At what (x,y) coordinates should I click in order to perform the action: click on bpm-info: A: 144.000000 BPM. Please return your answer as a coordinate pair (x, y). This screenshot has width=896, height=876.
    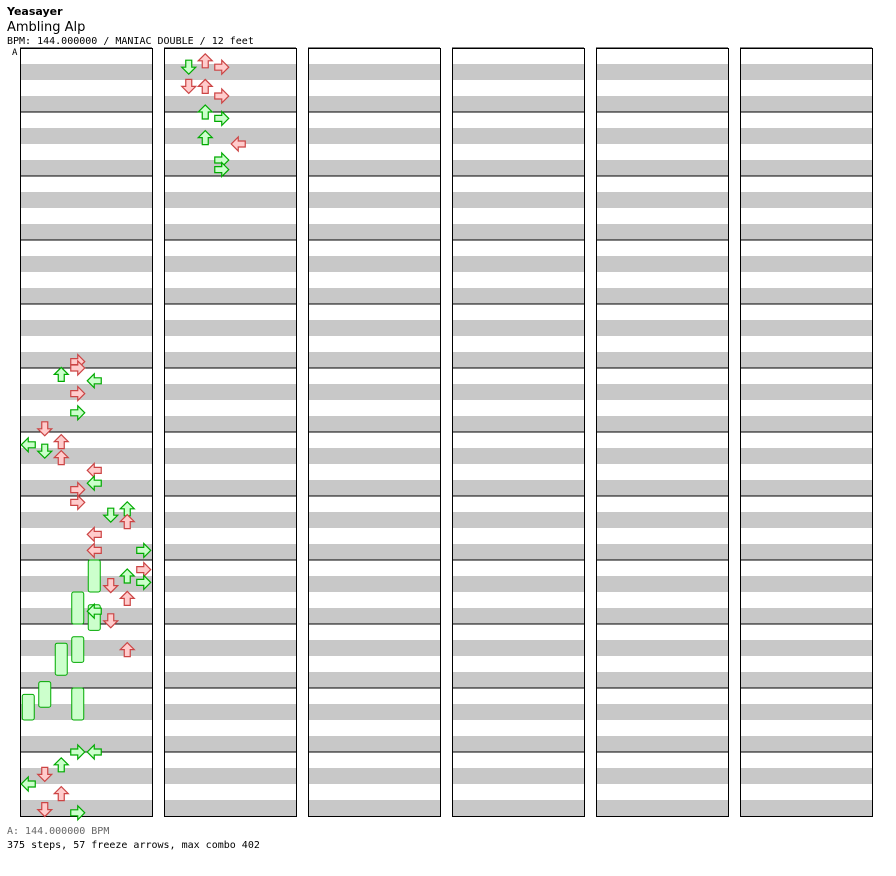
    Looking at the image, I should click on (58, 831).